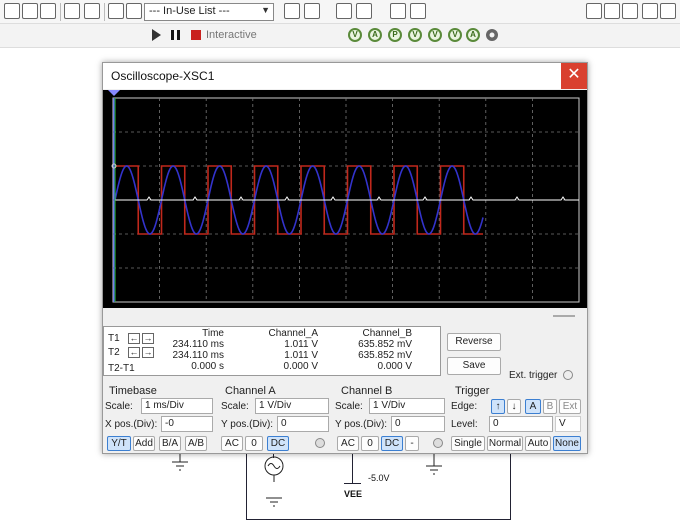 Image resolution: width=680 pixels, height=528 pixels. I want to click on channel-b-zero-button: 0, so click(370, 443).